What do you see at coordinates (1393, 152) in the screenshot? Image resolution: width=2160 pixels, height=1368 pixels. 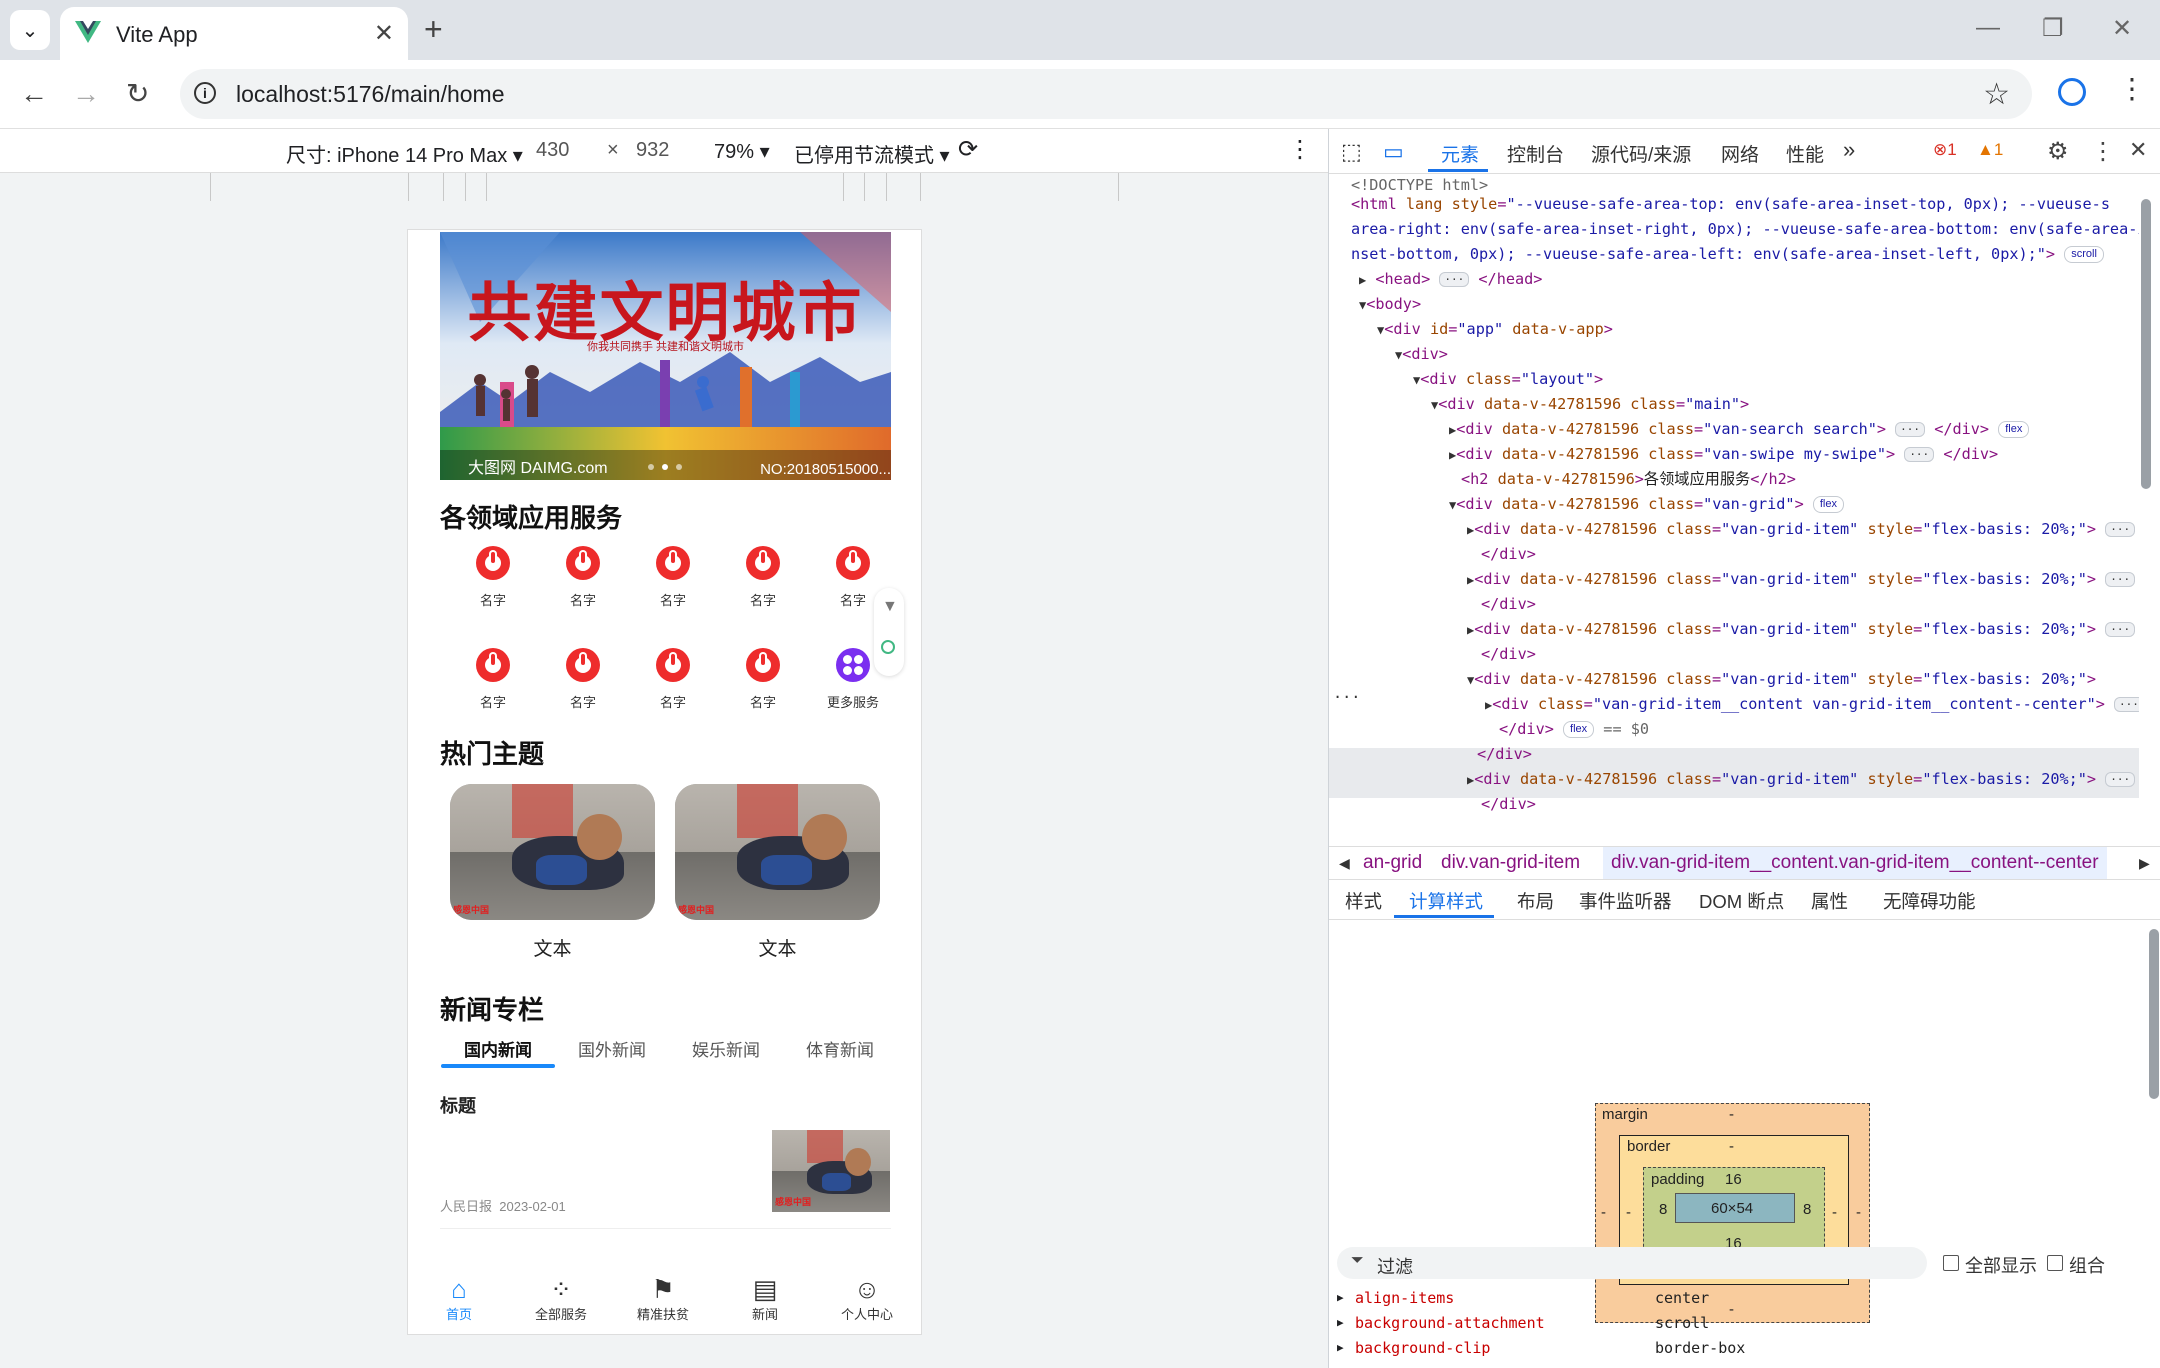 I see `device-toggle-icon: ▭` at bounding box center [1393, 152].